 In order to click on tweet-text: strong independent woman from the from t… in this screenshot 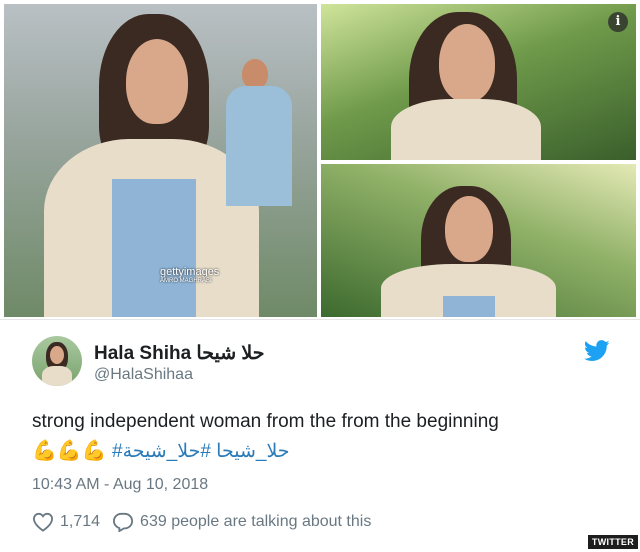, I will do `click(265, 421)`.